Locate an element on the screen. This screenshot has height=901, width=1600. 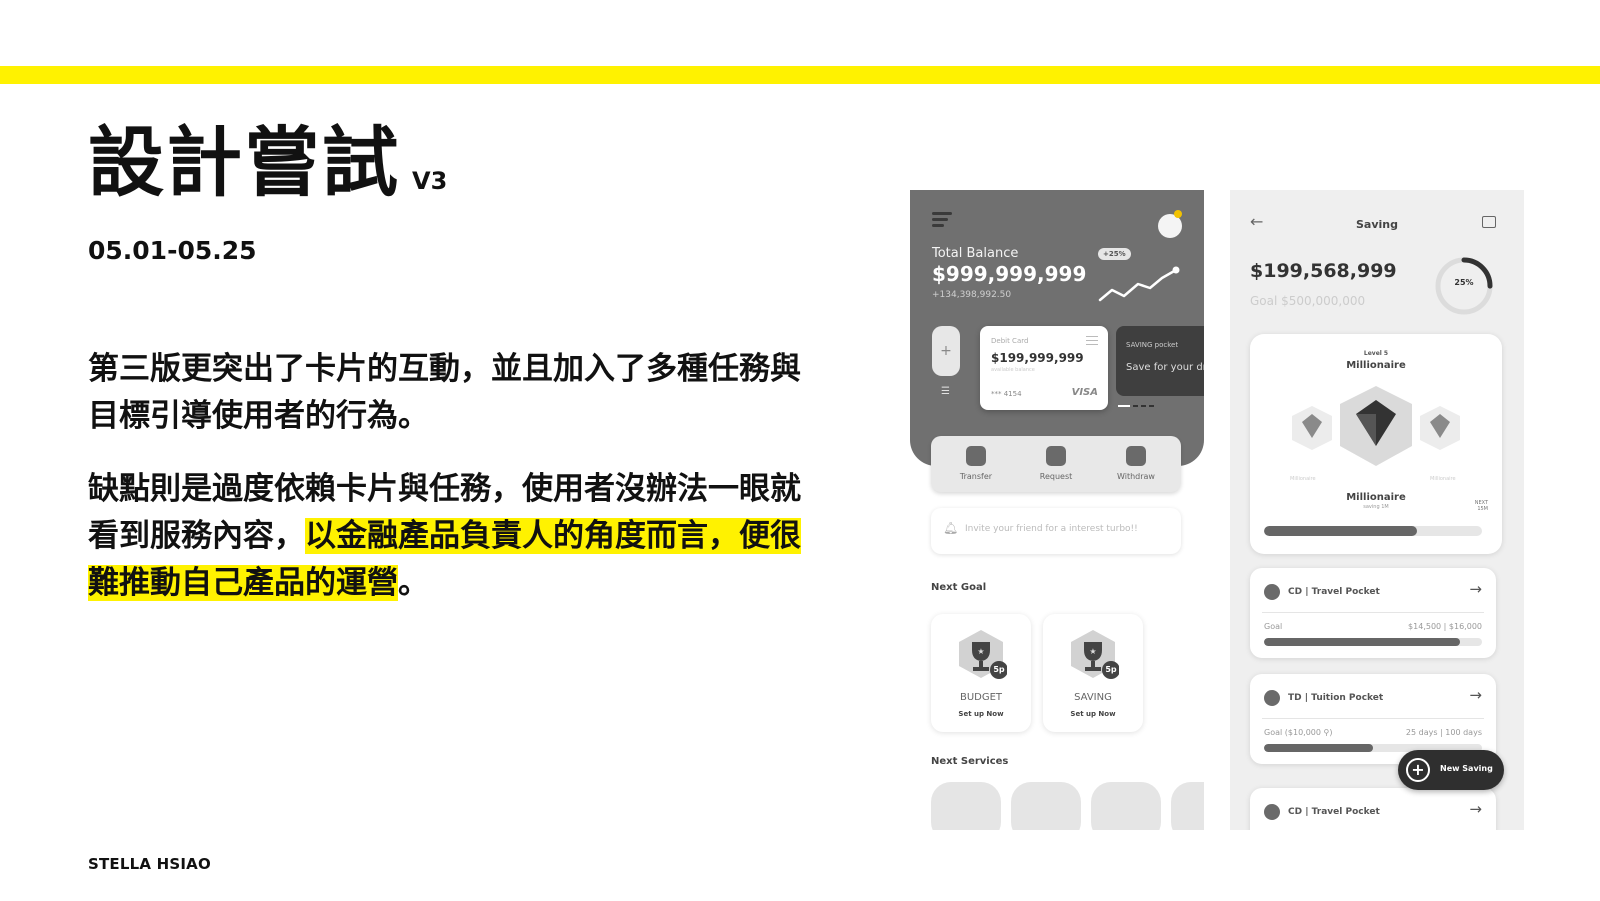
withdraw-icon is located at coordinates (1136, 456).